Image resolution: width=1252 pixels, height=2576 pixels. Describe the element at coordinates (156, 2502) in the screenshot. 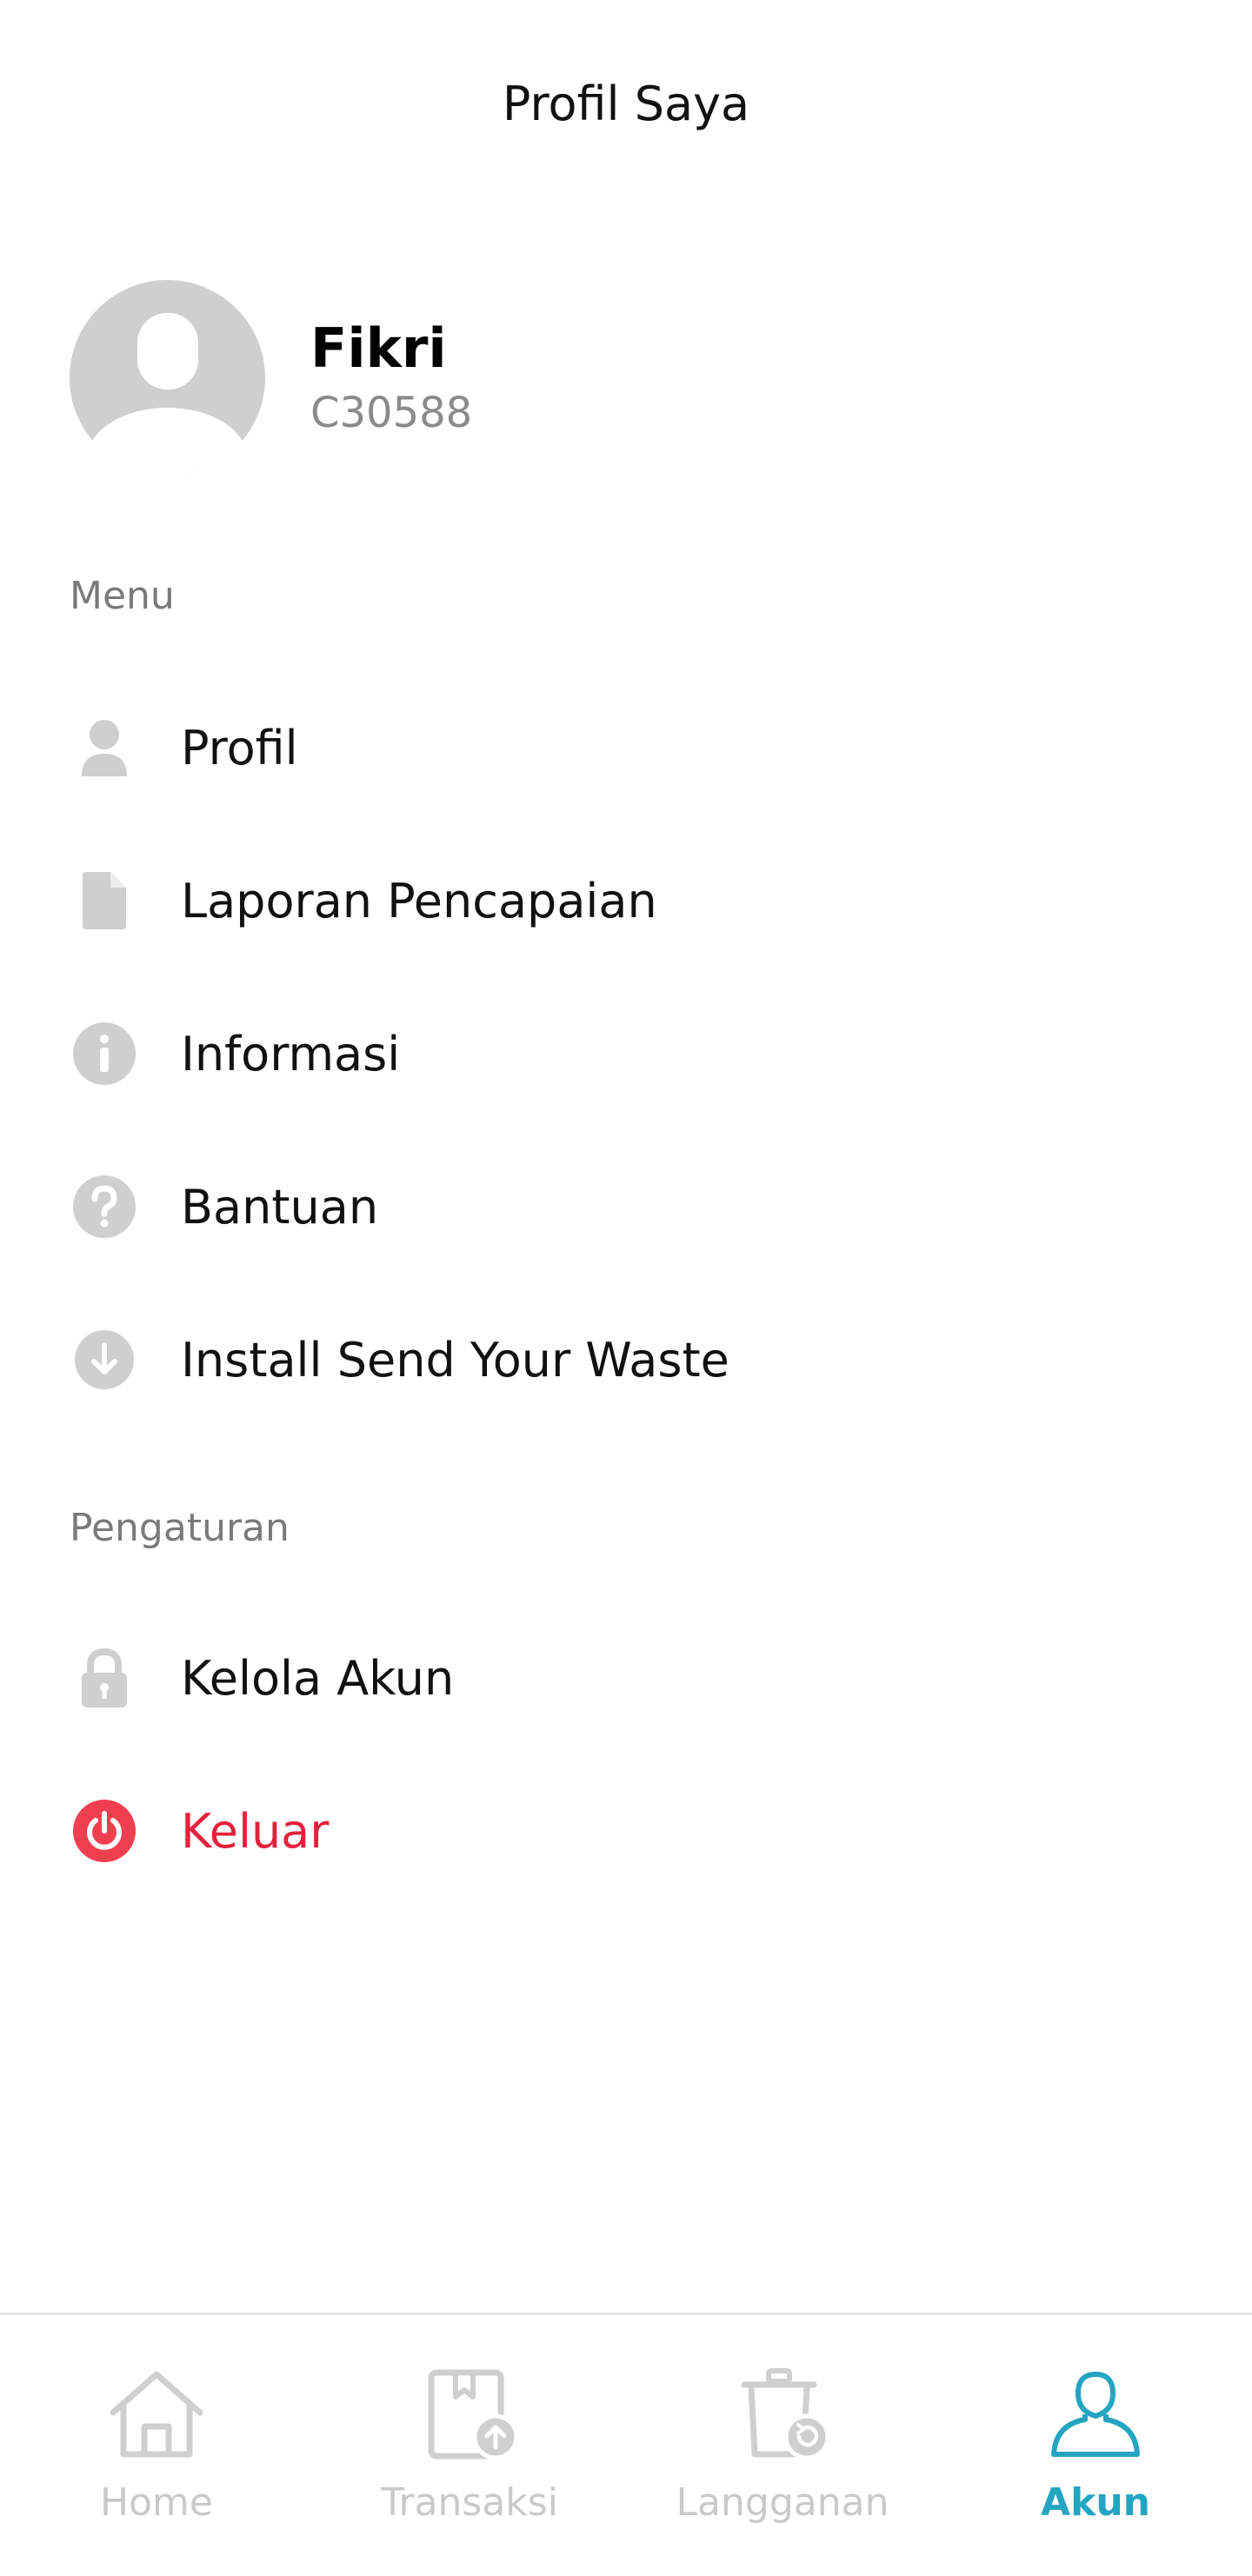

I see `nav-label: Home` at that location.